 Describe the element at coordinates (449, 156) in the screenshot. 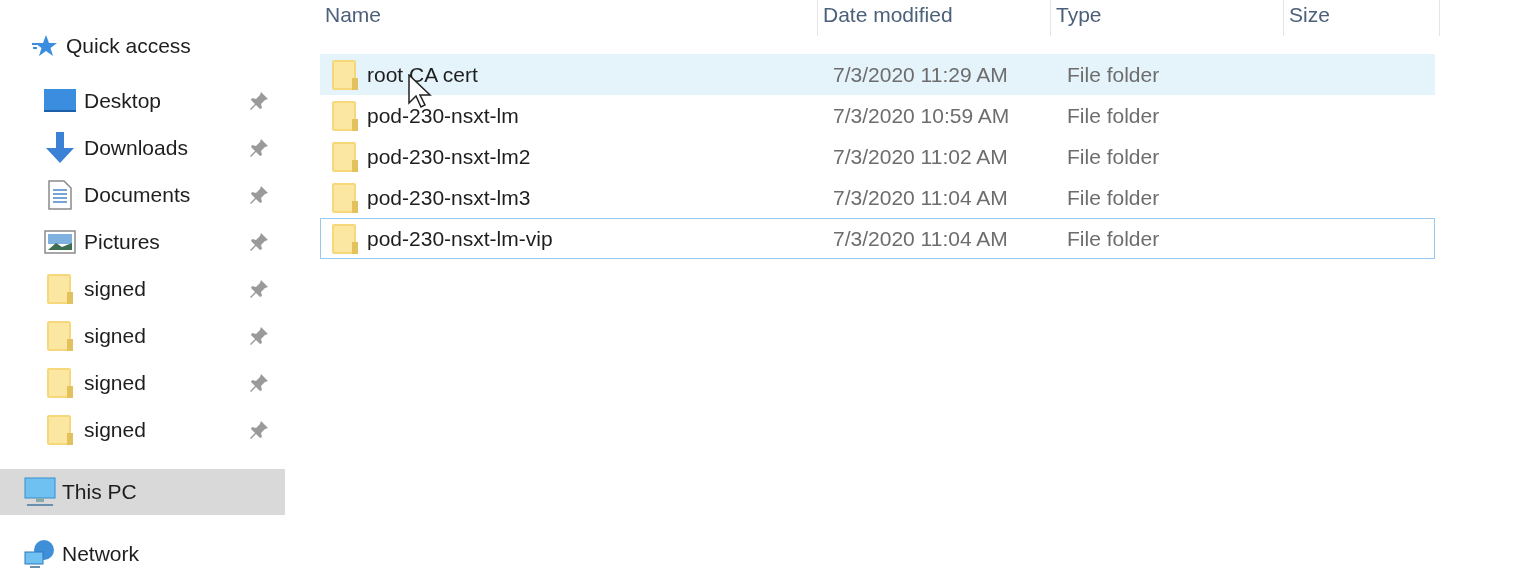

I see `file-name: pod-230-nsxt-lm2` at that location.